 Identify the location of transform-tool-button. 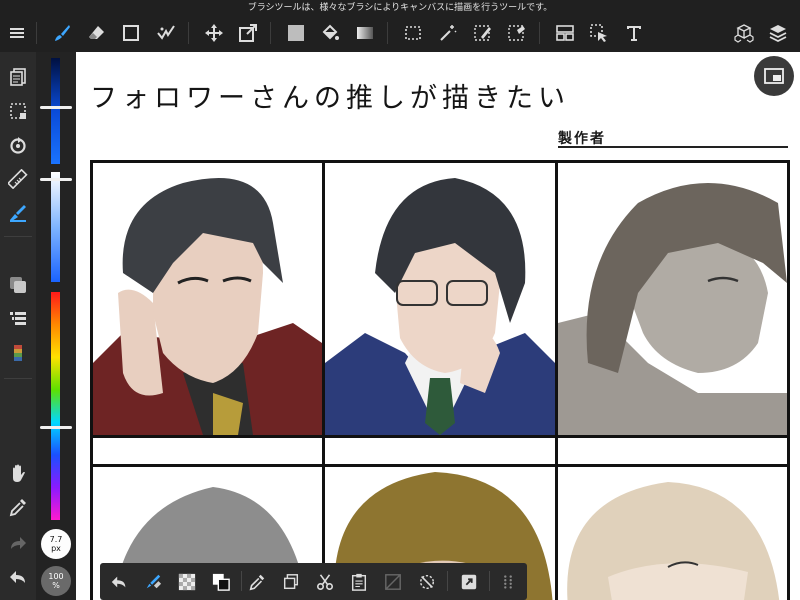
(248, 33).